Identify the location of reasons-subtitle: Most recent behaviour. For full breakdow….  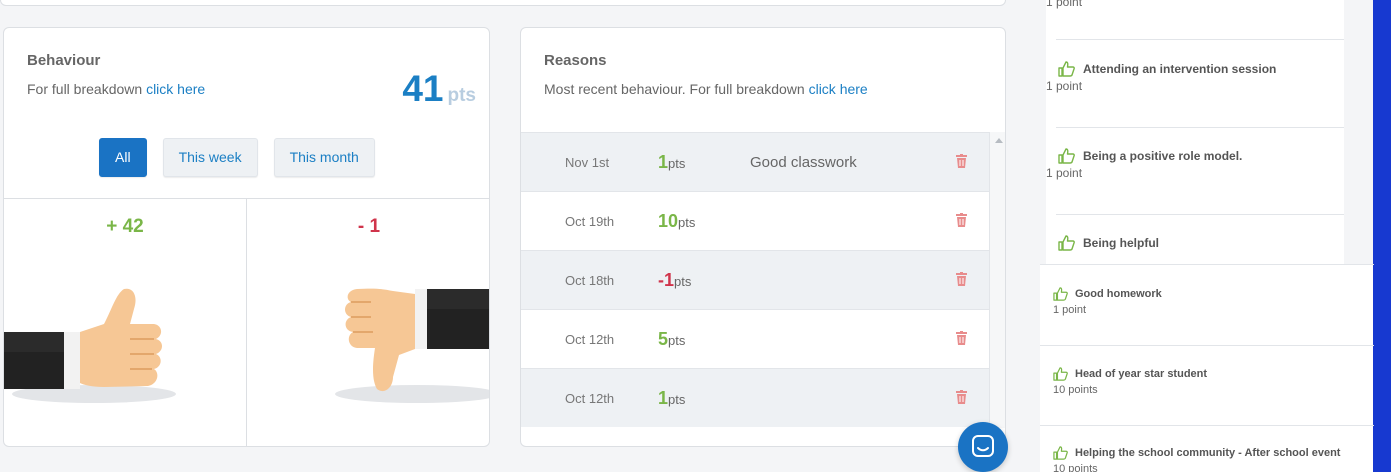
(706, 89).